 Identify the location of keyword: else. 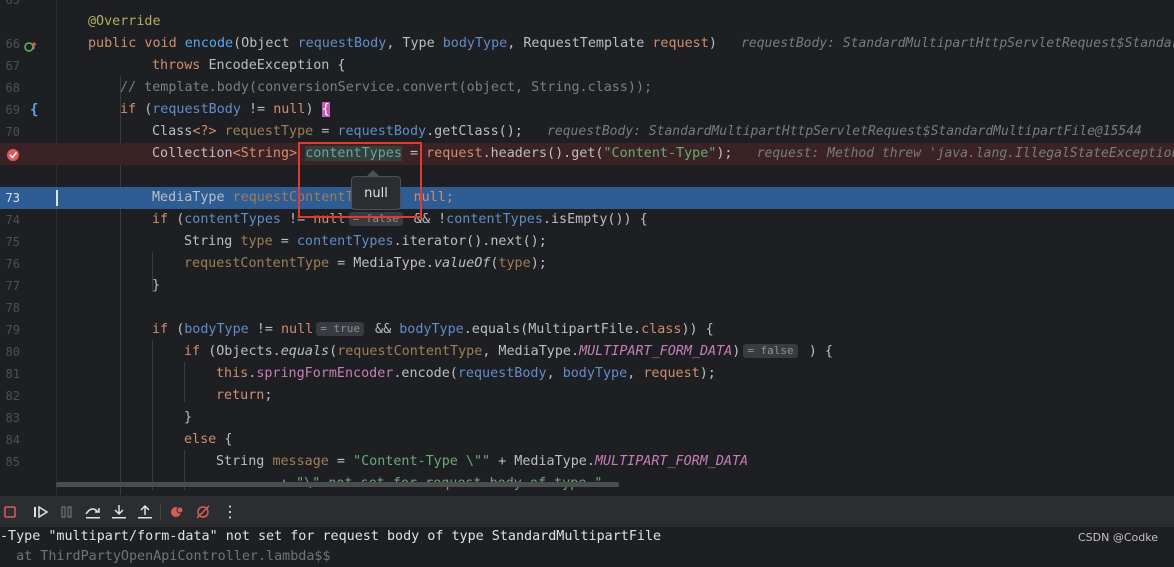
(204, 439).